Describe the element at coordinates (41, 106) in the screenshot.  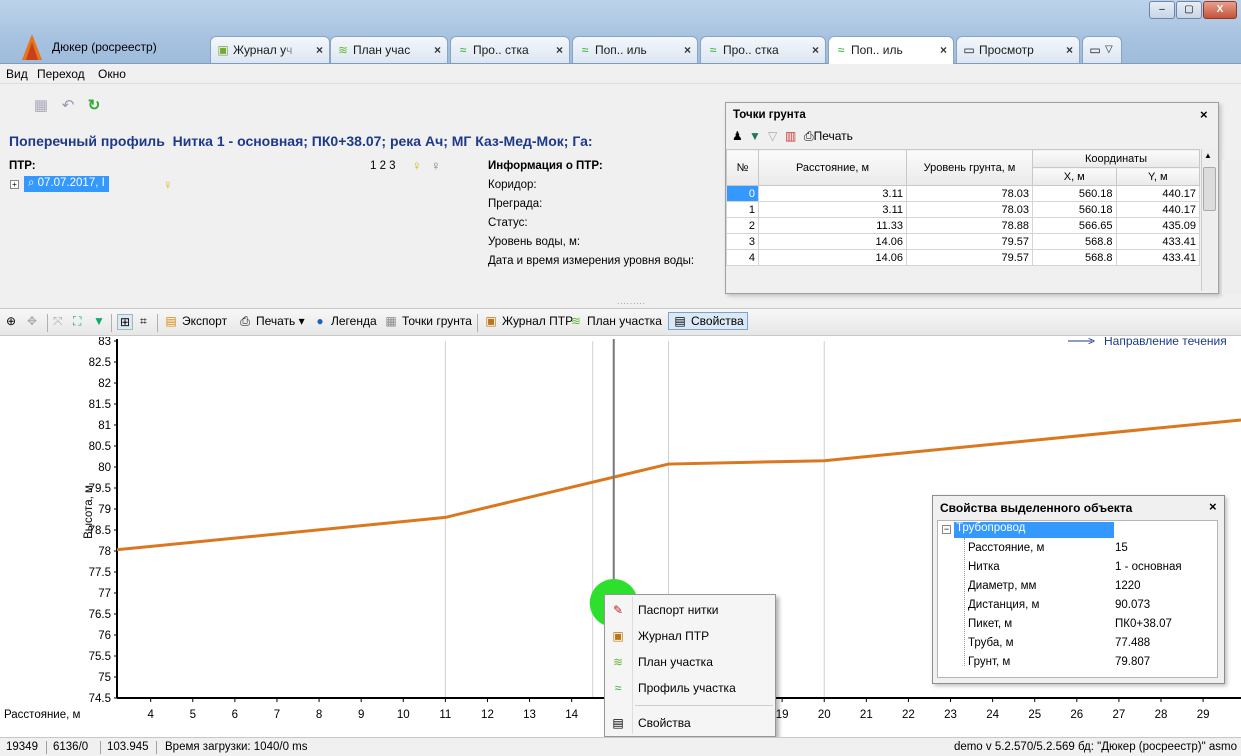
I see `save-icon: ▦` at that location.